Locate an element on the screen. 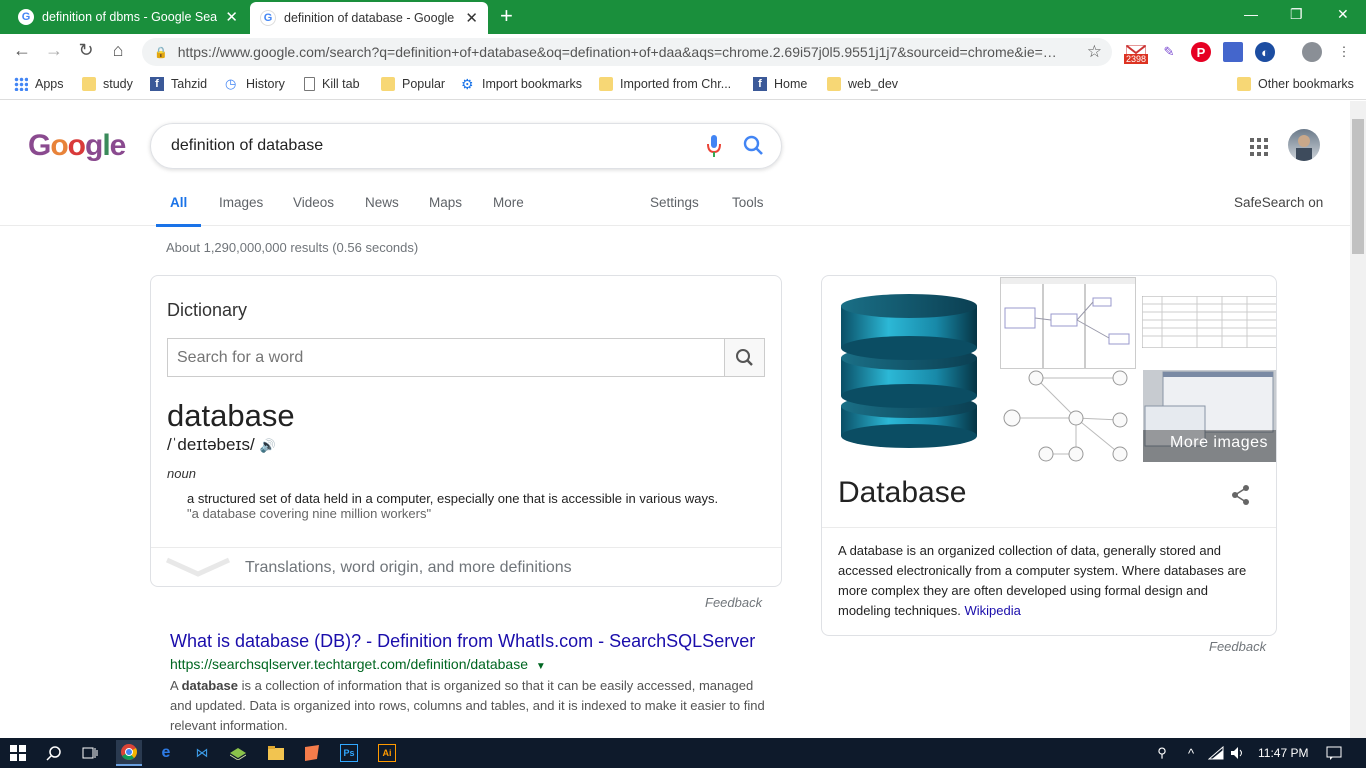 Image resolution: width=1366 pixels, height=768 pixels. illustrator-icon: Ai is located at coordinates (387, 753).